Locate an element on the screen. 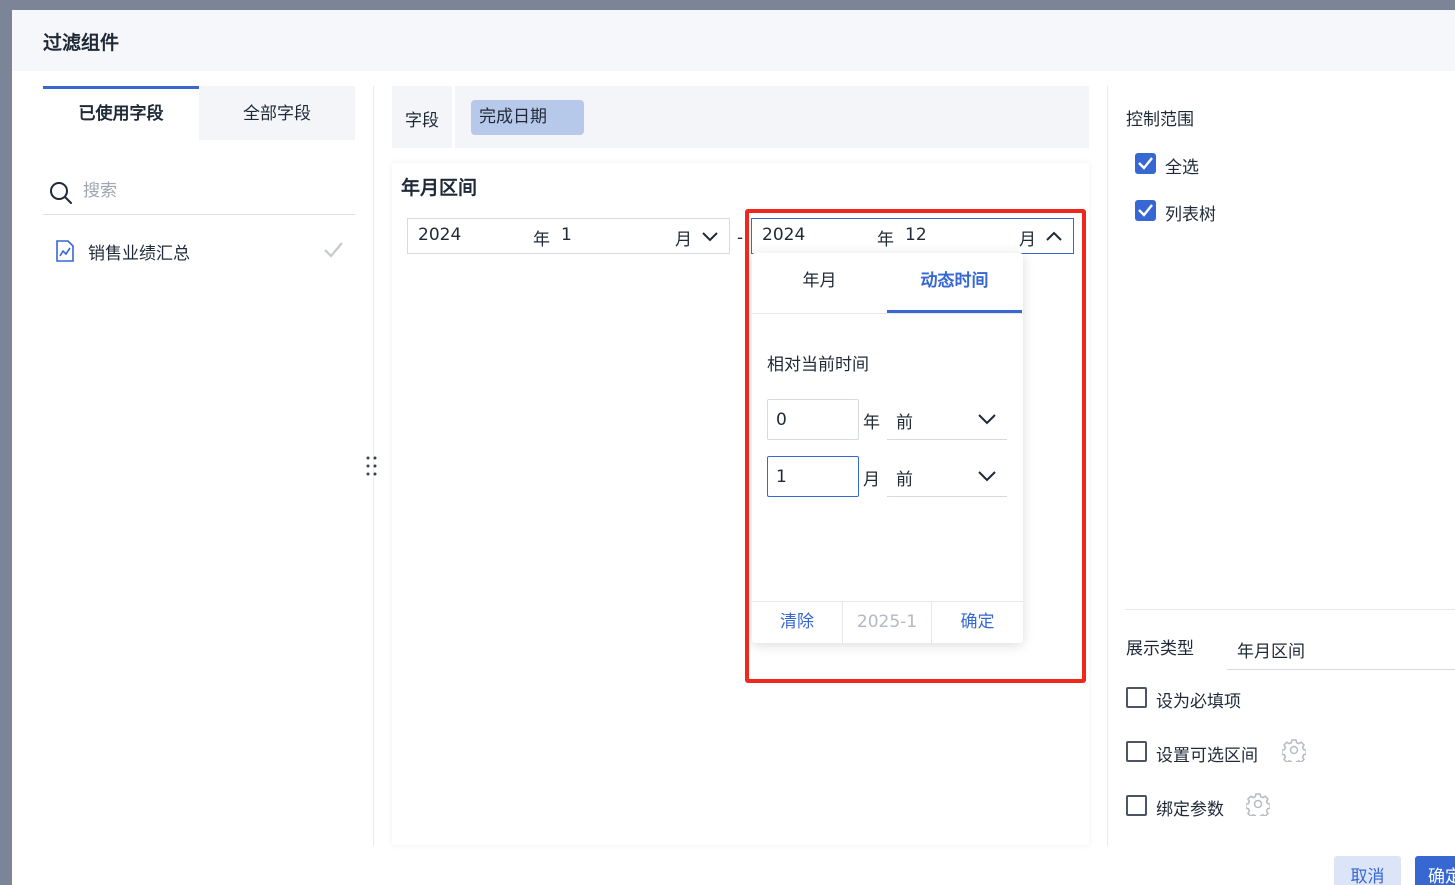  year-direction-value: 前 is located at coordinates (904, 423).